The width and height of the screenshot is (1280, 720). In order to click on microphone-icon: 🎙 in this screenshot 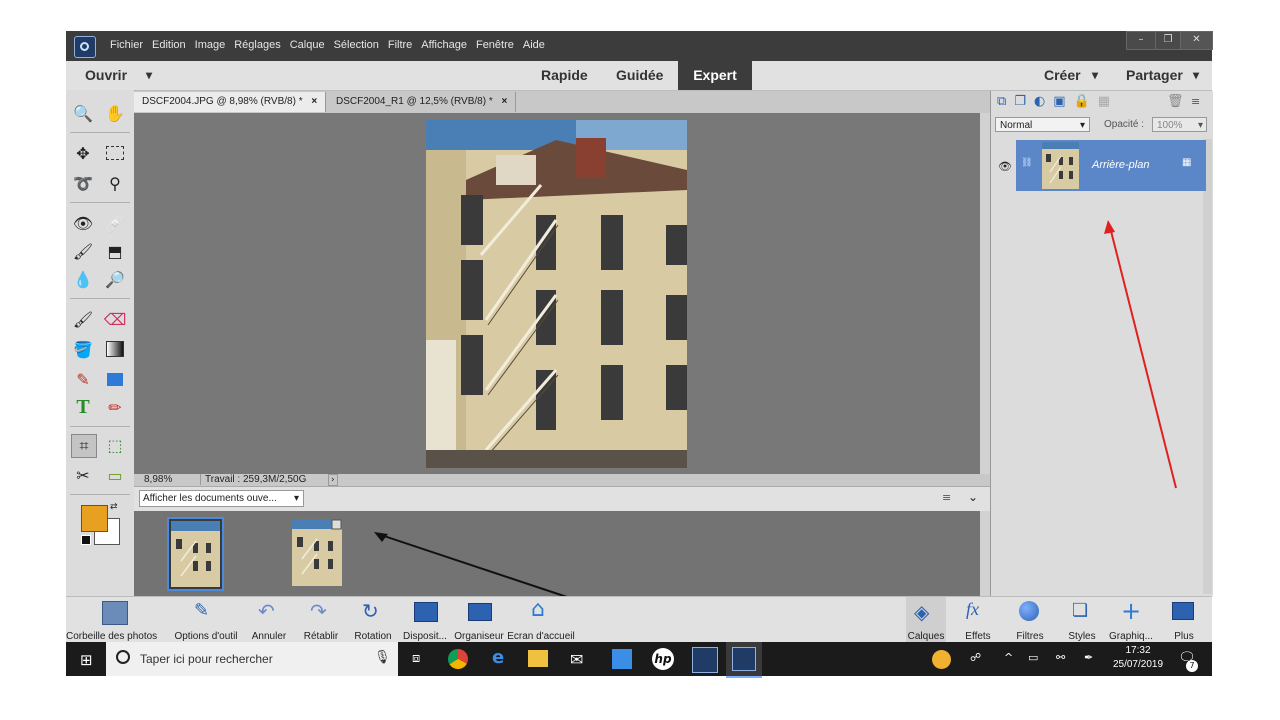, I will do `click(382, 657)`.